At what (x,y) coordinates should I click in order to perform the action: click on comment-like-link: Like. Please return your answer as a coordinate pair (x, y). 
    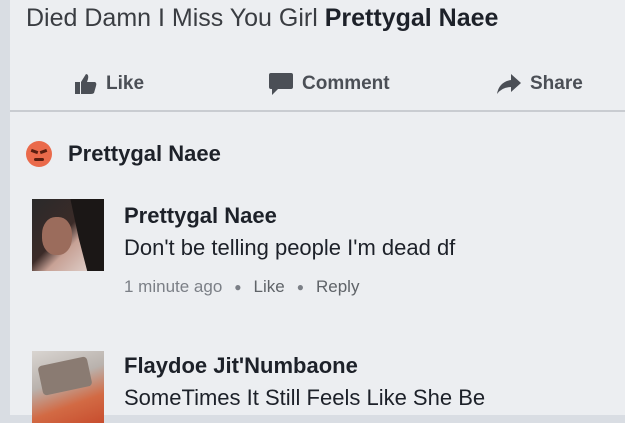
    Looking at the image, I should click on (269, 287).